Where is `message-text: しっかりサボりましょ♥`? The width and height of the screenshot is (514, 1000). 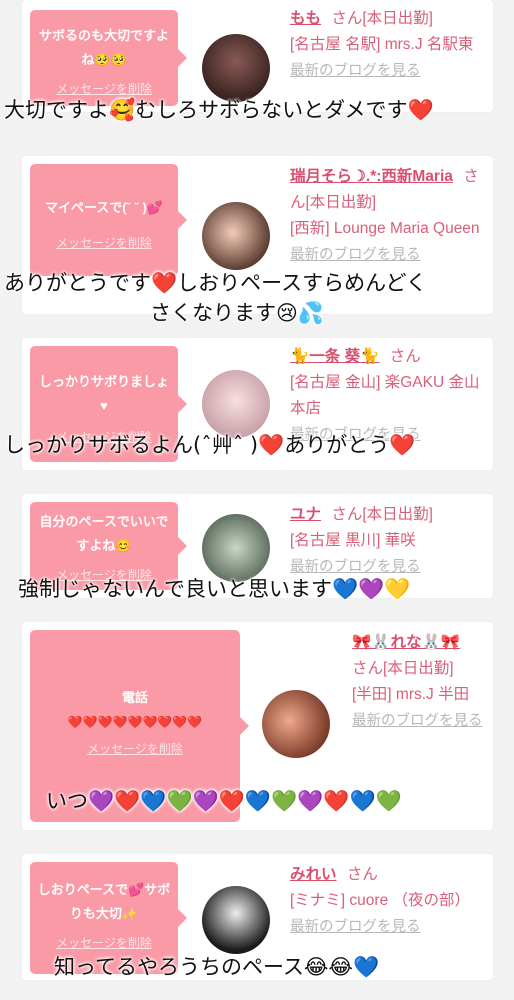
message-text: しっかりサボりましょ♥ is located at coordinates (103, 393).